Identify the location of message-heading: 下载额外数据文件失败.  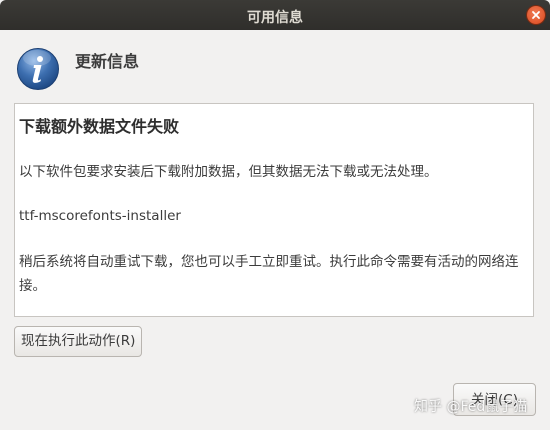
(99, 126).